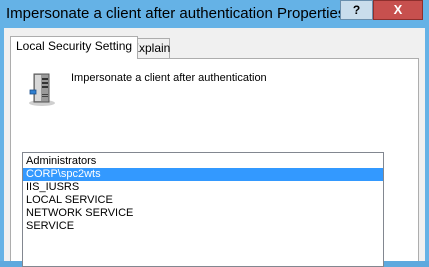 The height and width of the screenshot is (267, 429). I want to click on list-item: Administrators, so click(203, 161).